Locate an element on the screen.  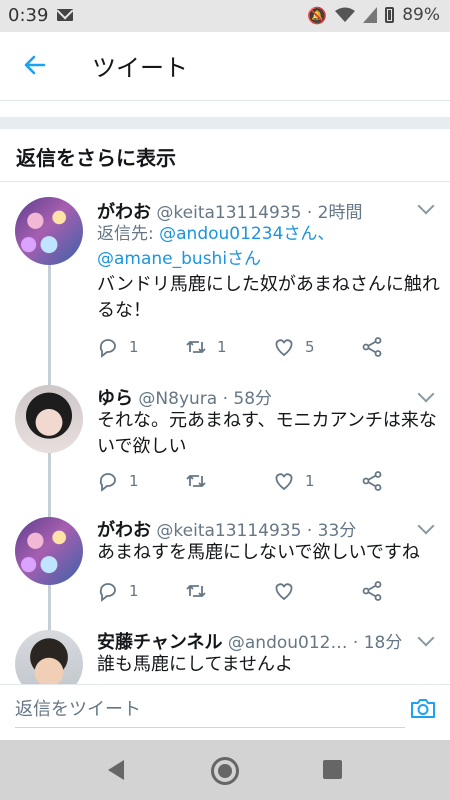
tweet-time: · 58分 is located at coordinates (247, 399).